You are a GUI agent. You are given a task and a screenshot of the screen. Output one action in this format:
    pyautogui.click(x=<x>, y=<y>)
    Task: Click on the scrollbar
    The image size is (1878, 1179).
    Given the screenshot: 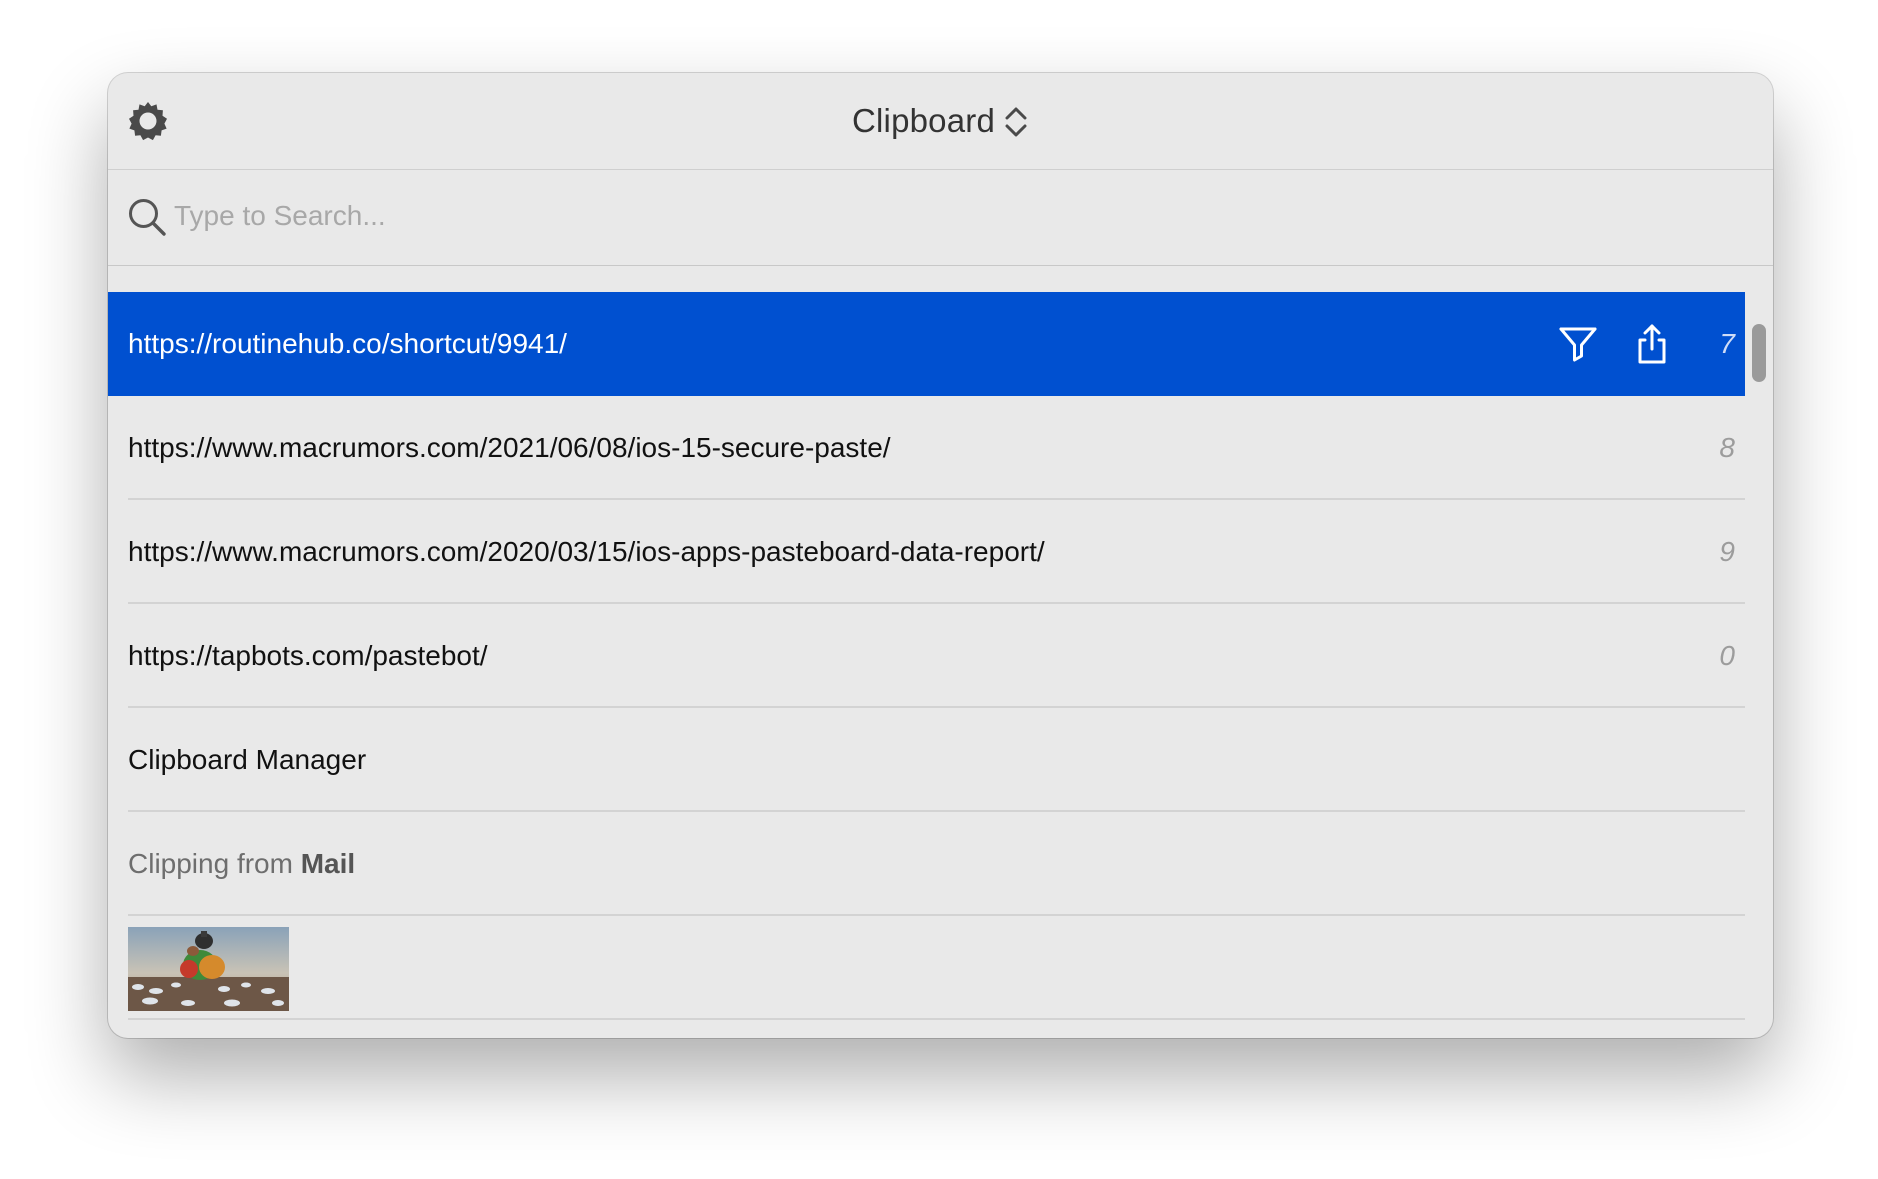 What is the action you would take?
    pyautogui.click(x=1759, y=665)
    